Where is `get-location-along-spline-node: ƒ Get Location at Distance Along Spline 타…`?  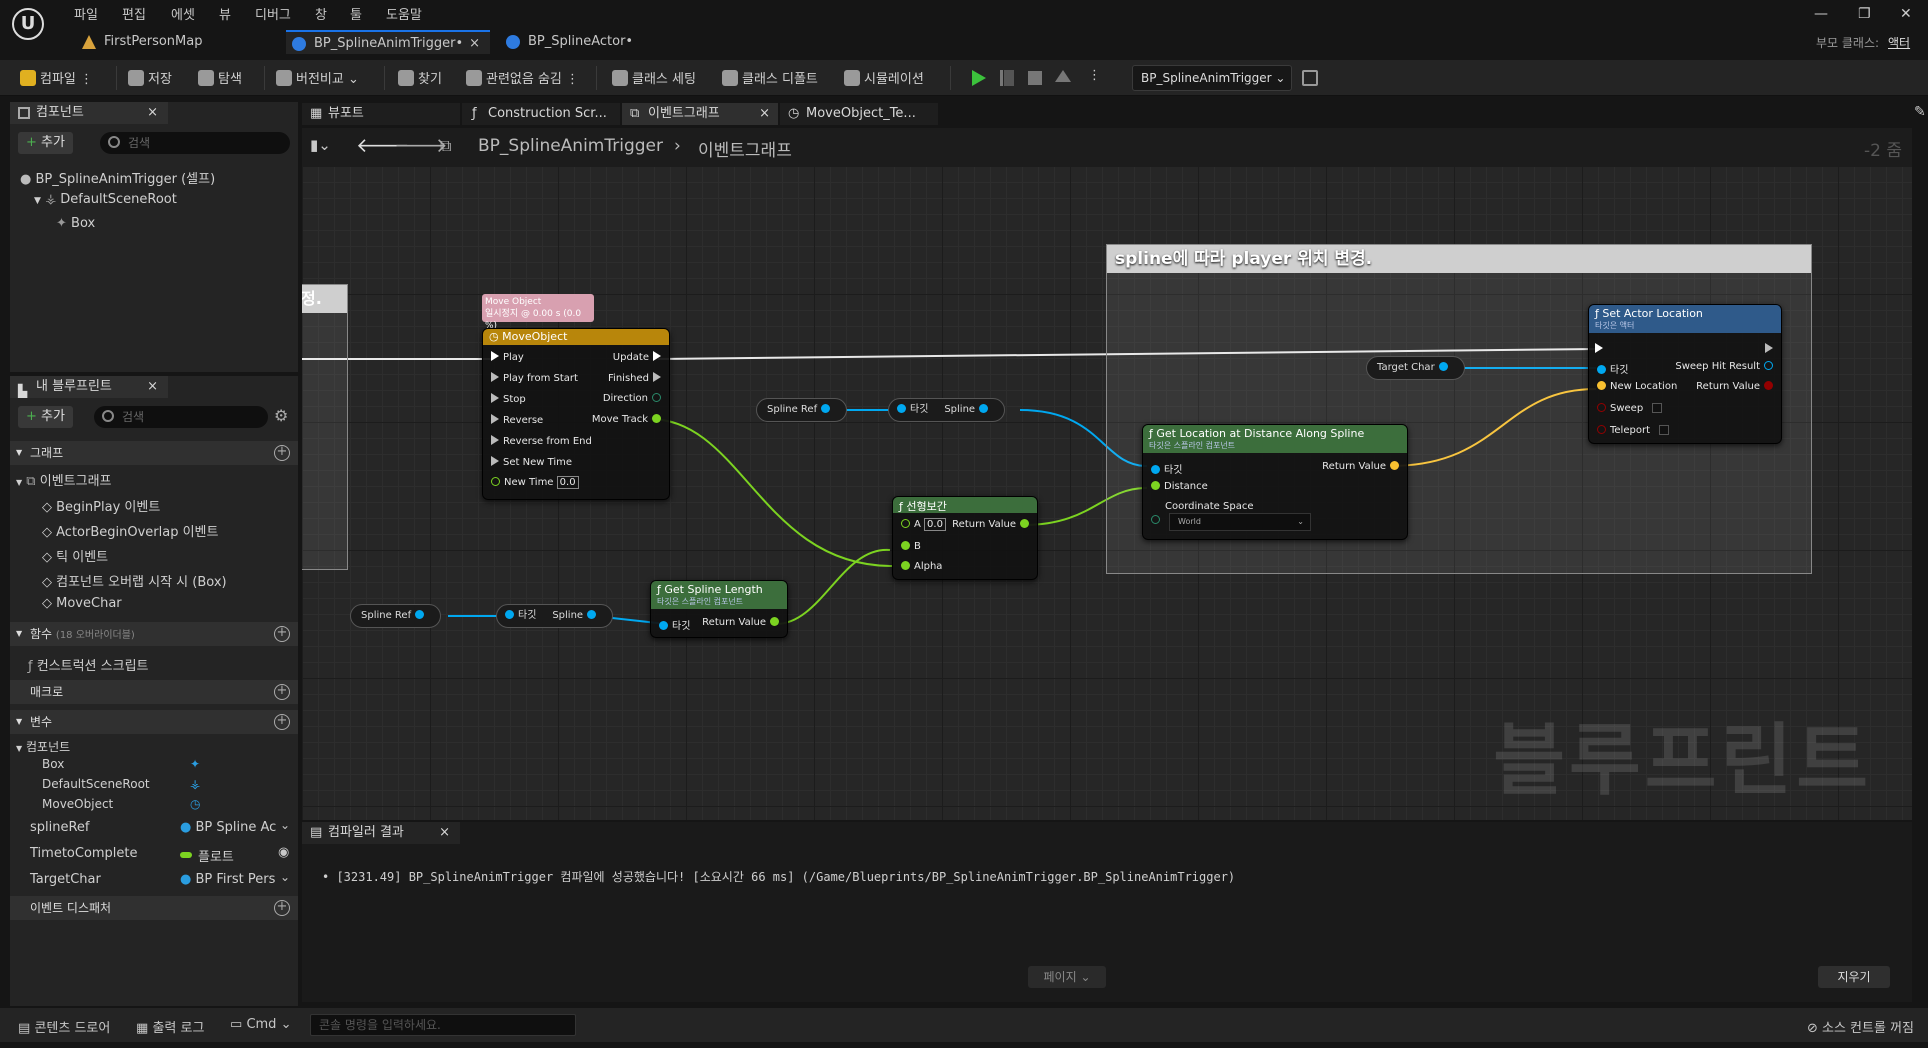 get-location-along-spline-node: ƒ Get Location at Distance Along Spline 타… is located at coordinates (1275, 482).